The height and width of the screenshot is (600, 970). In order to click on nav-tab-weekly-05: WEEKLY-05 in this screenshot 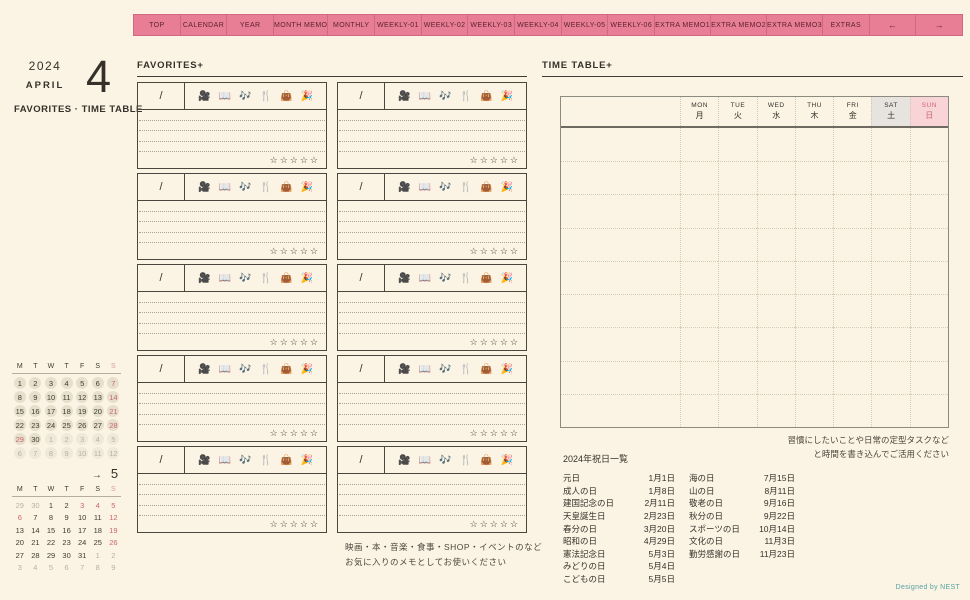, I will do `click(585, 25)`.